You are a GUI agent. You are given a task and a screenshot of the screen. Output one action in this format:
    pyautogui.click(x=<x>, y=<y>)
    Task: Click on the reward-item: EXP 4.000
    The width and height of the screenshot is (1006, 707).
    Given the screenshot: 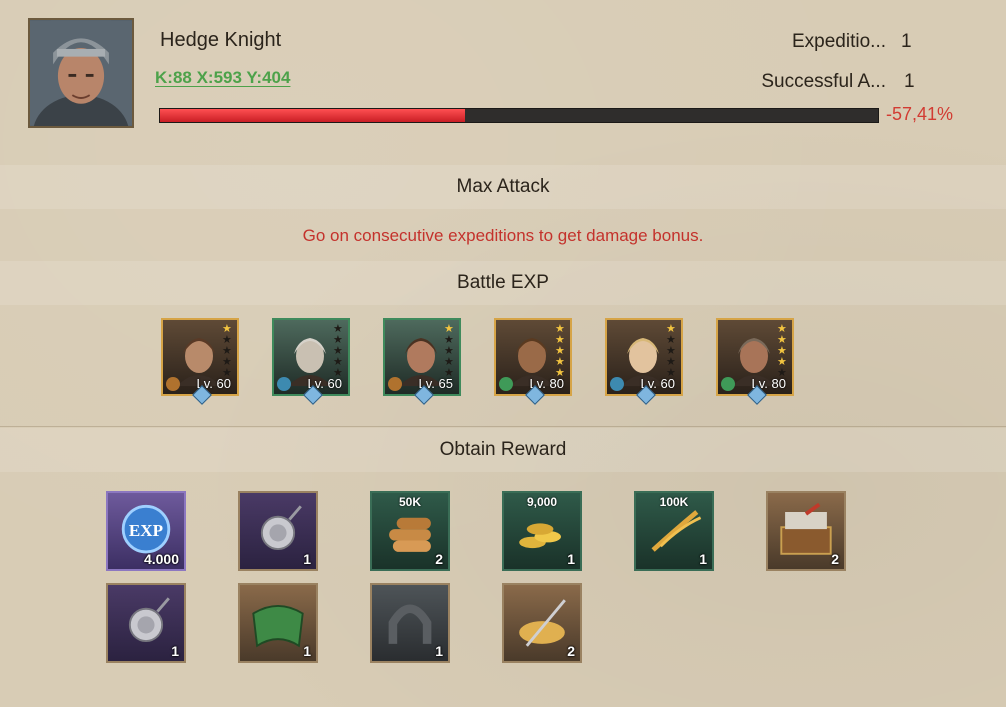 What is the action you would take?
    pyautogui.click(x=146, y=531)
    